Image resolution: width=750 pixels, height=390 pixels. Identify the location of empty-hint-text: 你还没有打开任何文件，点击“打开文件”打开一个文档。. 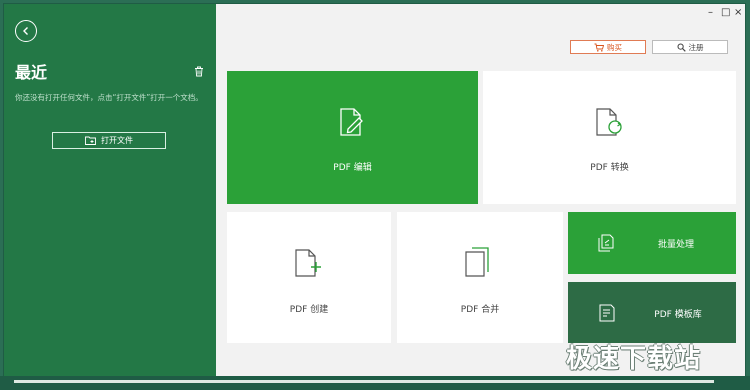
(109, 97).